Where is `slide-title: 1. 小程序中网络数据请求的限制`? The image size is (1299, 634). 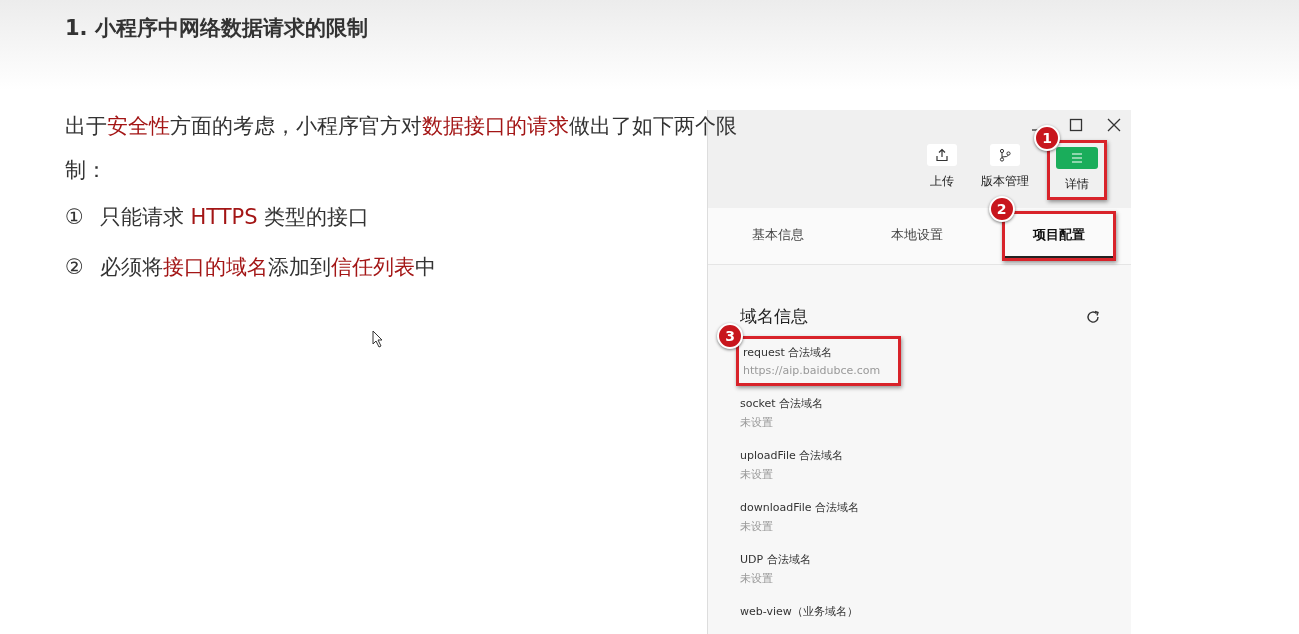
slide-title: 1. 小程序中网络数据请求的限制 is located at coordinates (217, 28).